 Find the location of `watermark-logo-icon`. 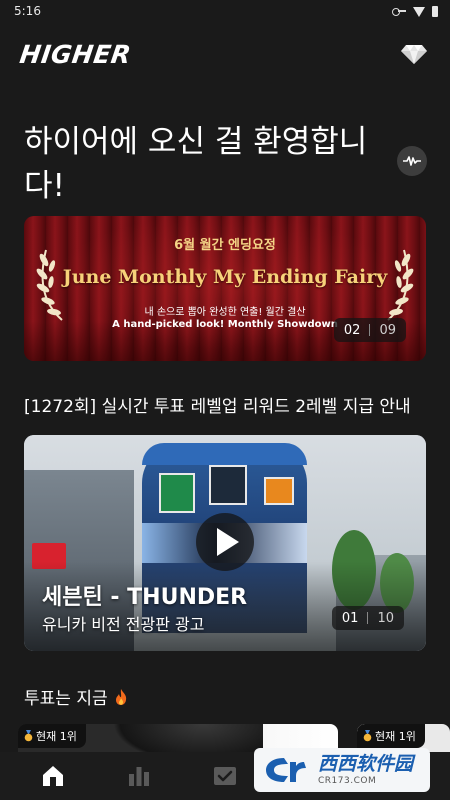

watermark-logo-icon is located at coordinates (286, 770).